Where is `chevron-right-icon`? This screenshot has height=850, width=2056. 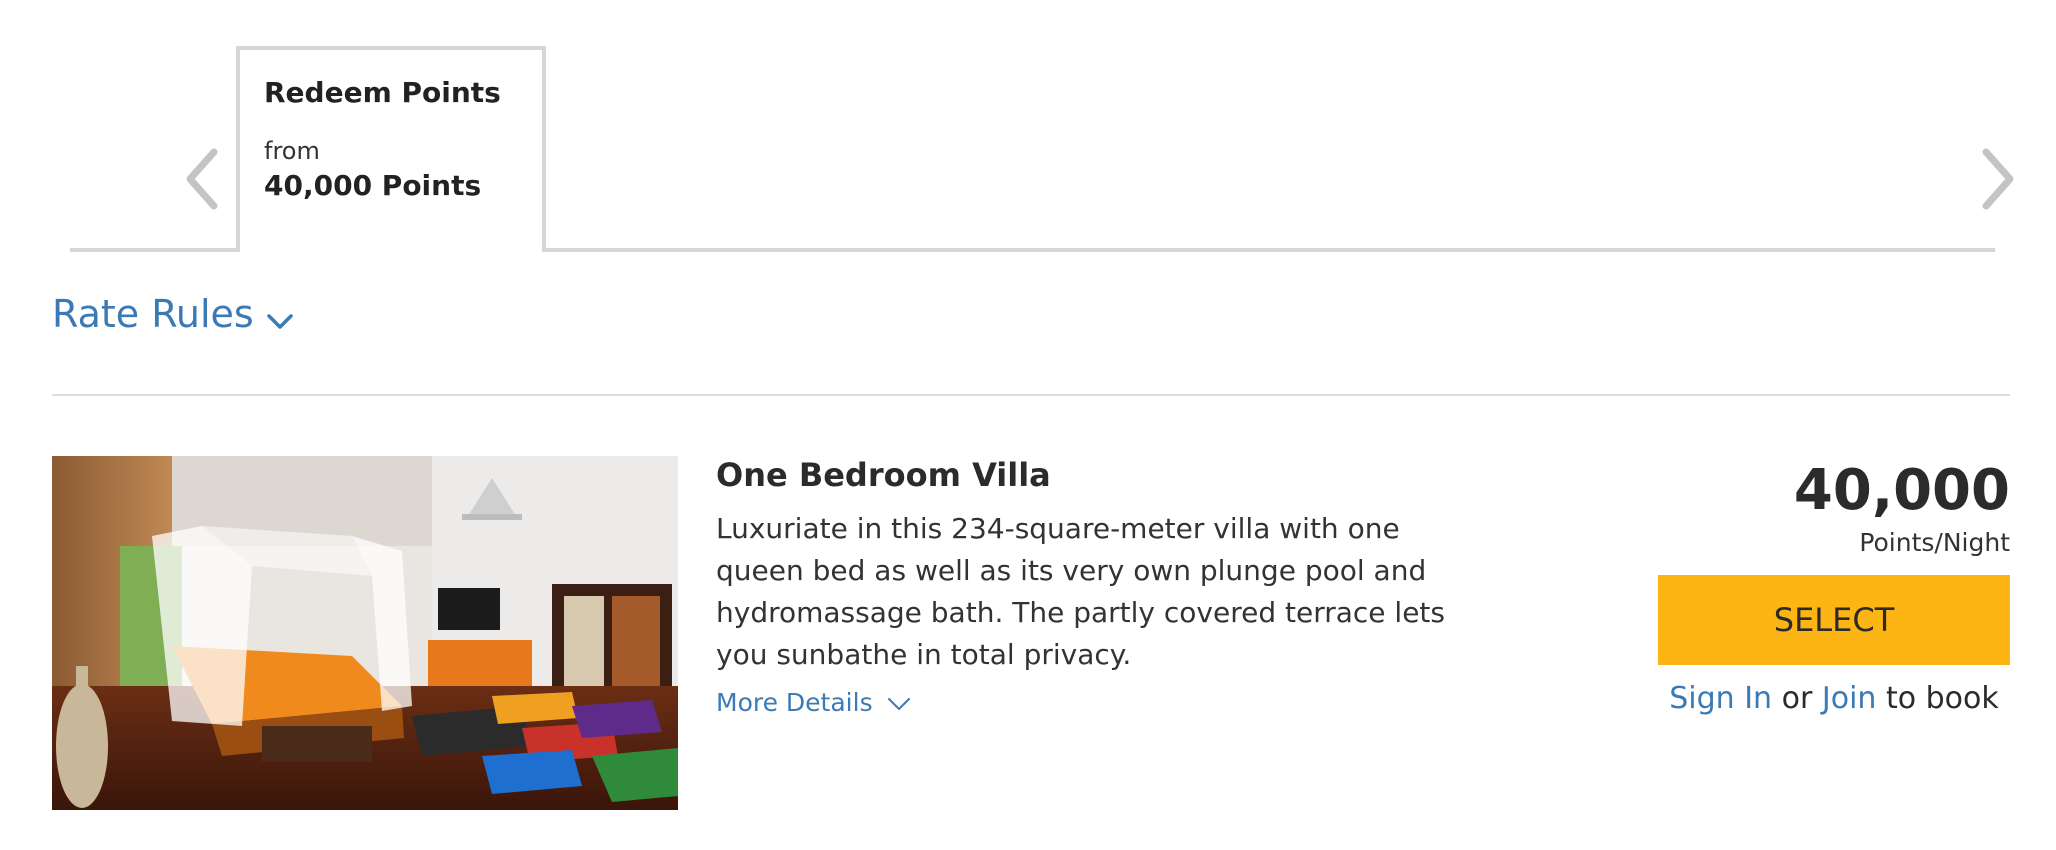
chevron-right-icon is located at coordinates (1998, 179).